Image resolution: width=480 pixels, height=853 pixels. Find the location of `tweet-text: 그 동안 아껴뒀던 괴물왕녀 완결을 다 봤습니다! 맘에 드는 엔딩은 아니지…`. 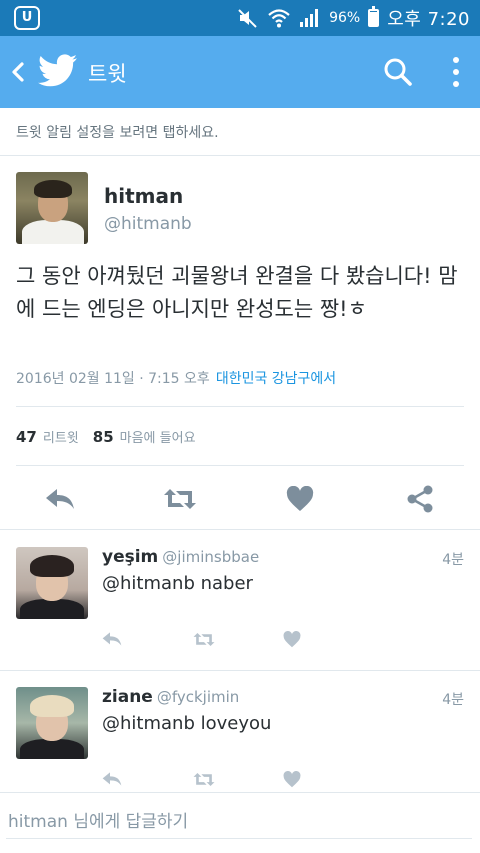

tweet-text: 그 동안 아껴뒀던 괴물왕녀 완결을 다 봤습니다! 맘에 드는 엔딩은 아니지… is located at coordinates (237, 292).